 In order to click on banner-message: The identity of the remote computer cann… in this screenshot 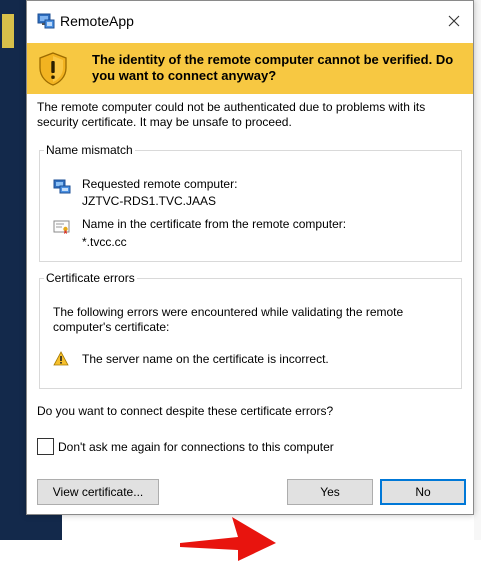, I will do `click(273, 67)`.